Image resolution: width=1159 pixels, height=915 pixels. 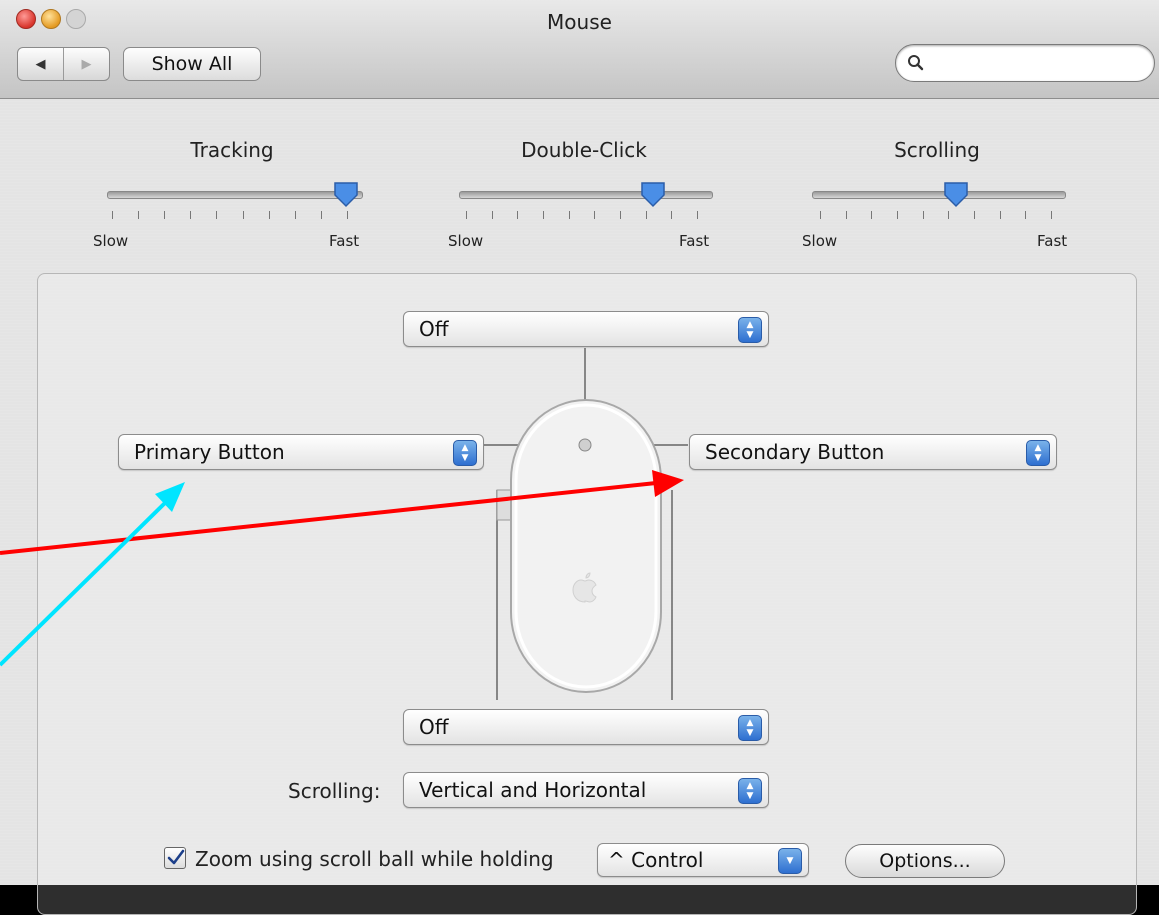 I want to click on cyan-annotation-arrow, so click(x=85, y=582).